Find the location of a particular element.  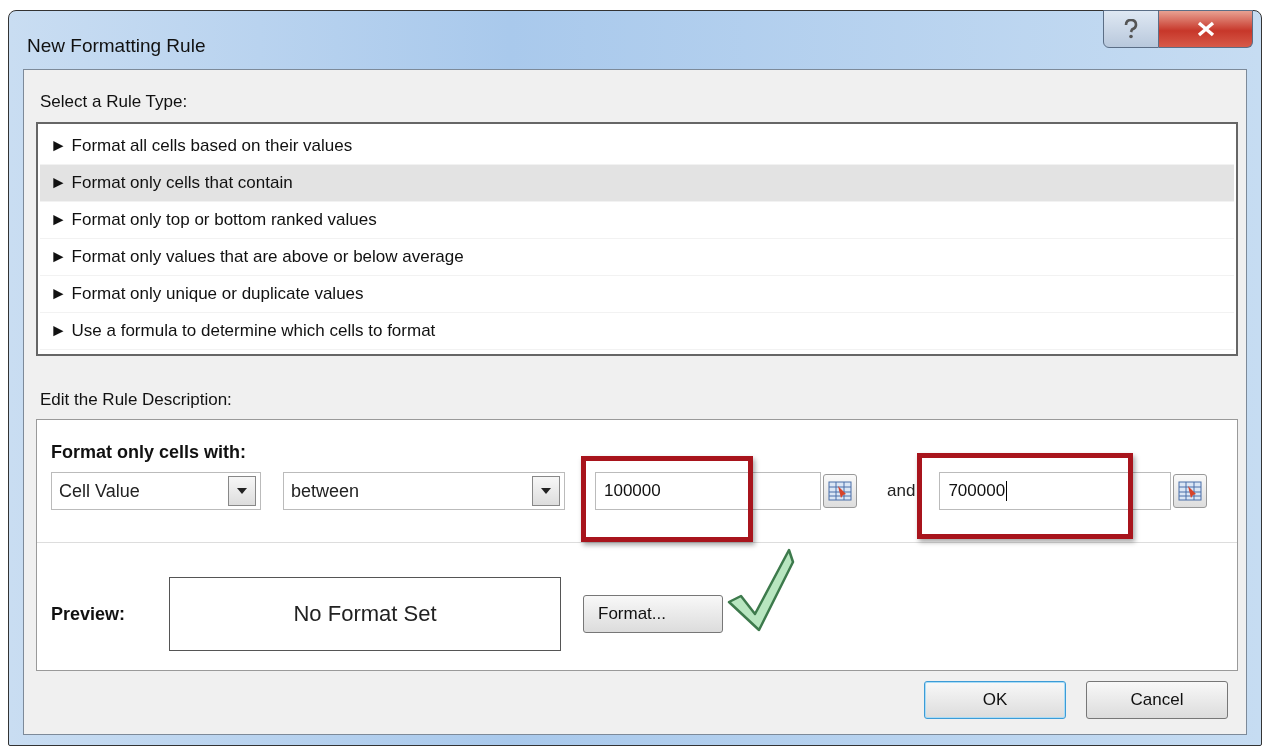

value-input-field: 100000 is located at coordinates (708, 491).